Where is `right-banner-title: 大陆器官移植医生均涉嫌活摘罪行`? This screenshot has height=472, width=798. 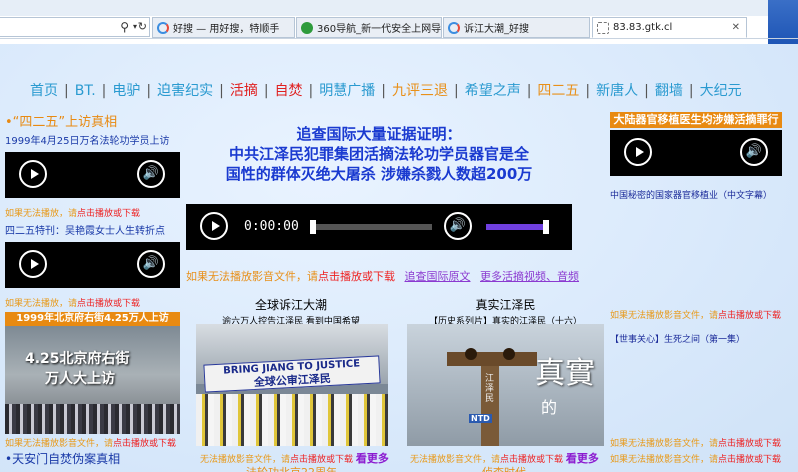
right-banner-title: 大陆器官移植医生均涉嫌活摘罪行 is located at coordinates (696, 120).